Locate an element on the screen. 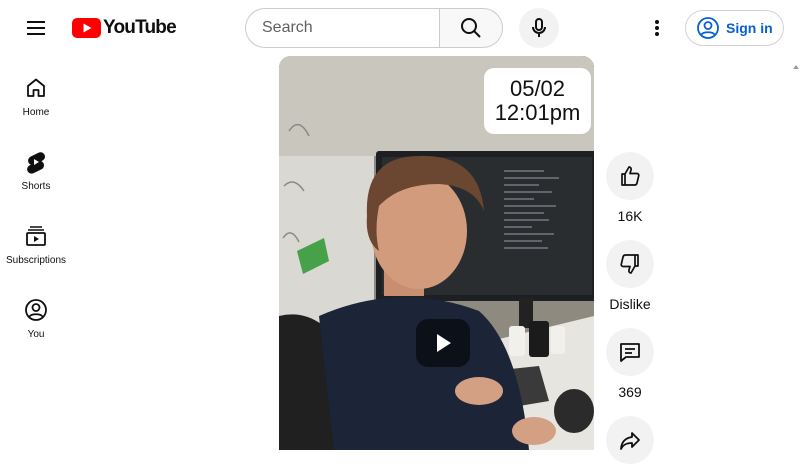 The width and height of the screenshot is (800, 464). date-overlay: 05/02 12:01pm is located at coordinates (537, 101).